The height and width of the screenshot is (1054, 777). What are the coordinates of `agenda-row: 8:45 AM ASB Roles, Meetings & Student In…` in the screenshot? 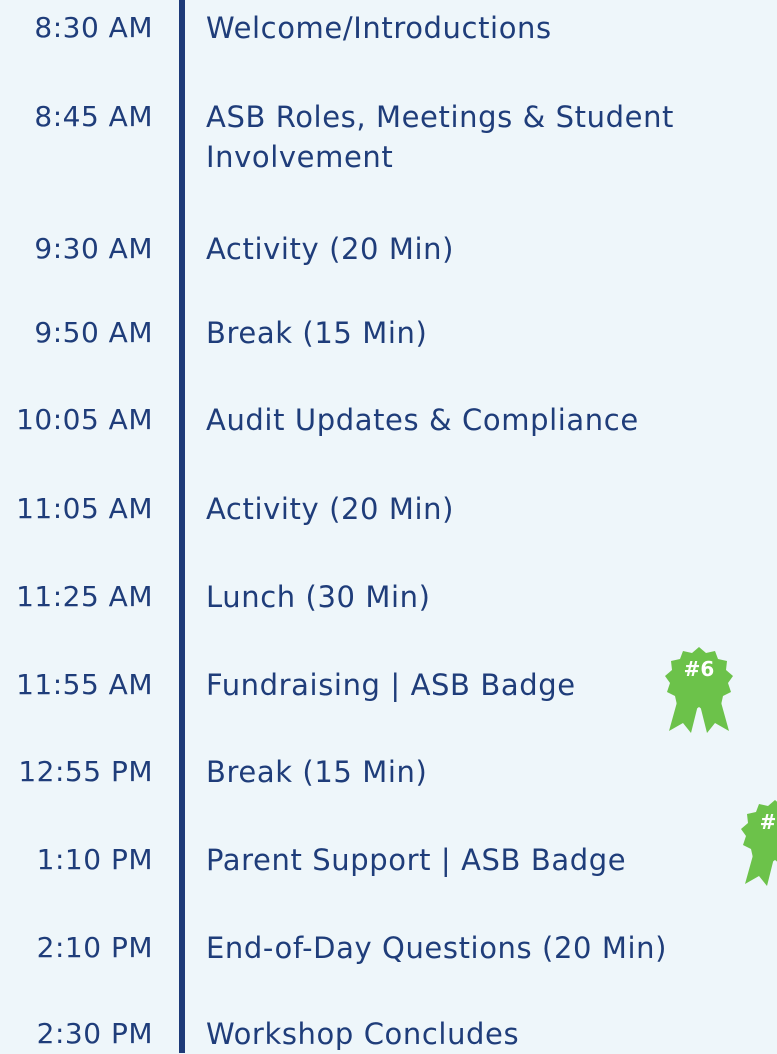 It's located at (388, 137).